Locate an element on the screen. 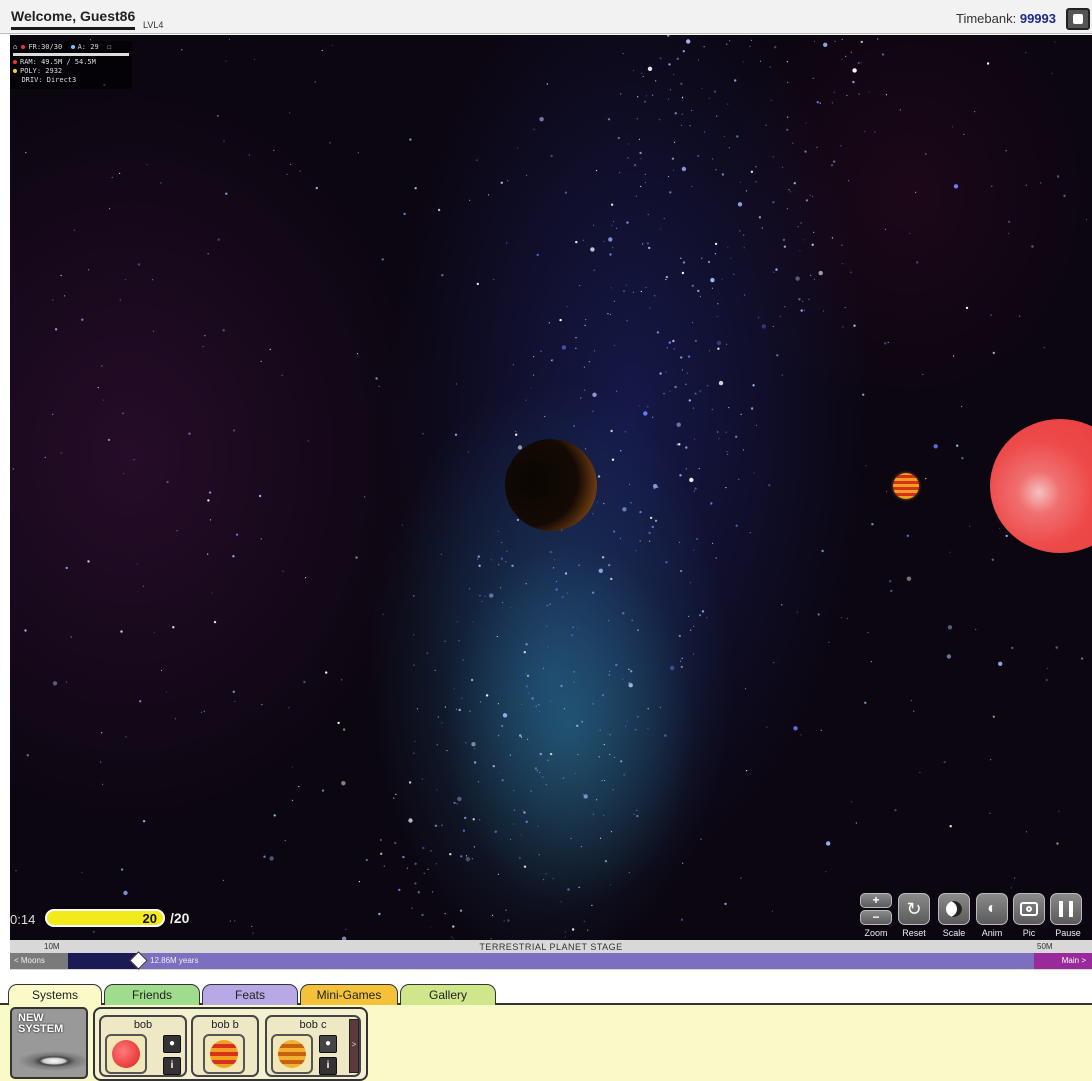 The width and height of the screenshot is (1092, 1081). anim-button: ◐ is located at coordinates (992, 909).